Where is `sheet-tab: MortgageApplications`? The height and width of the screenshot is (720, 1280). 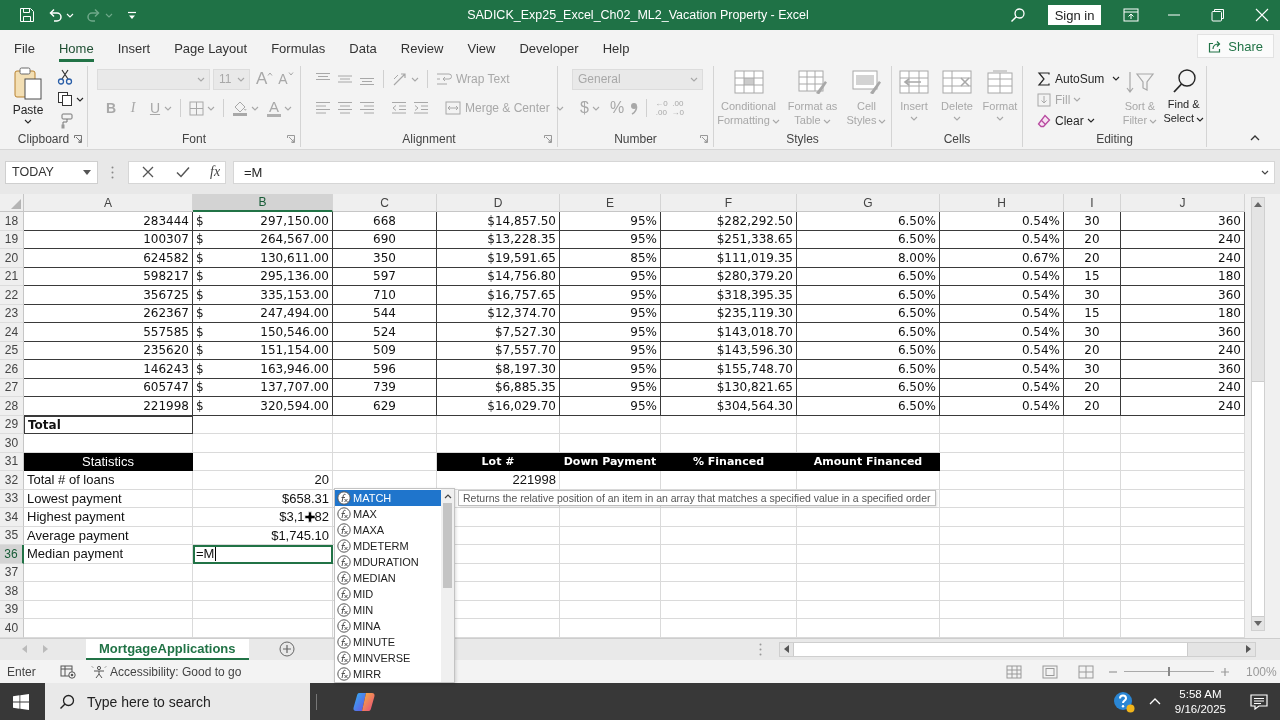 sheet-tab: MortgageApplications is located at coordinates (167, 649).